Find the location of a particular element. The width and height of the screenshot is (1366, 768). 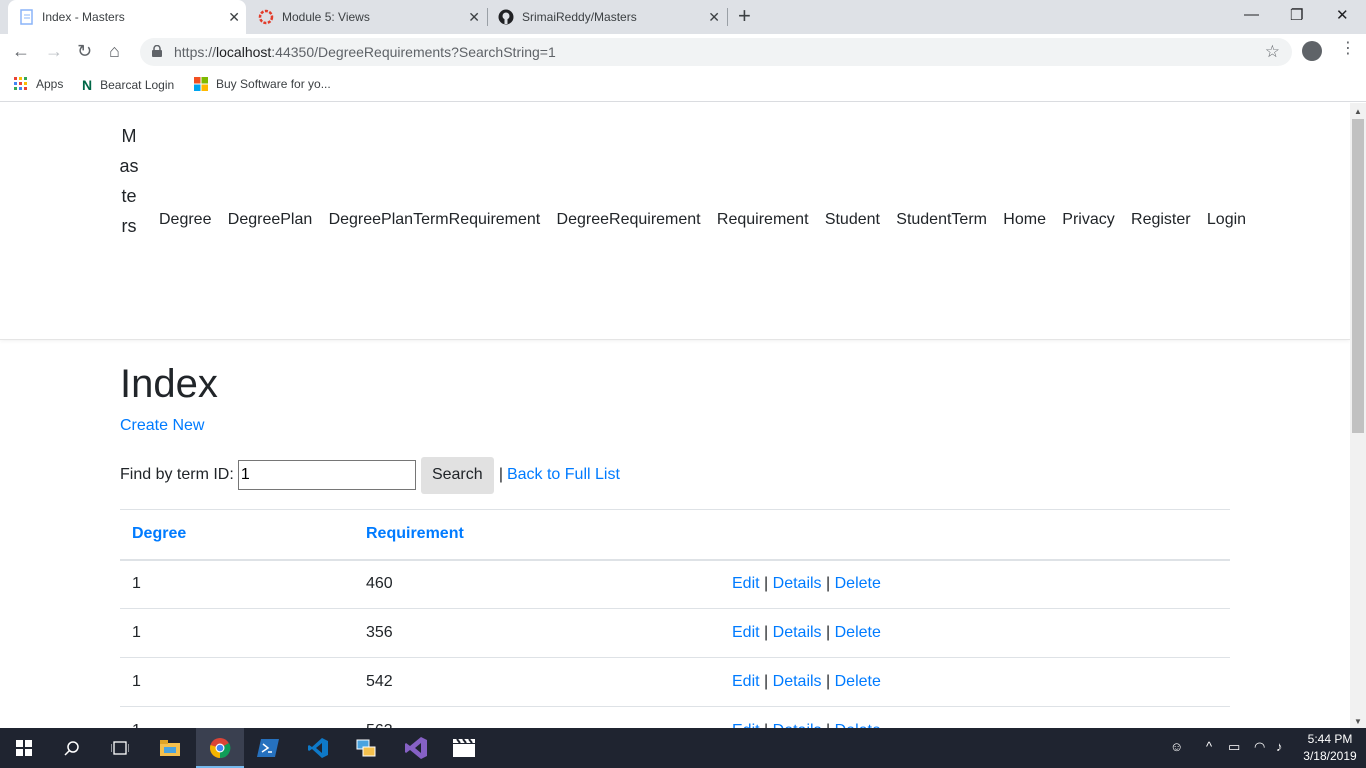

volume-icon: ♪ is located at coordinates (1279, 746).